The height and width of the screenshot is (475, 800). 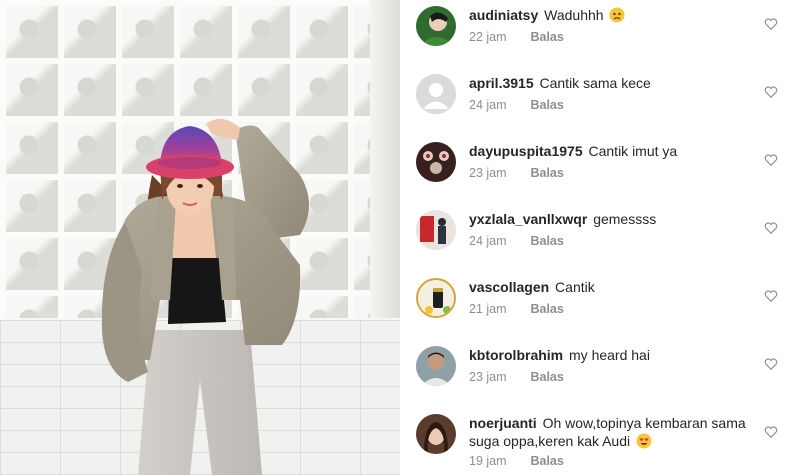 What do you see at coordinates (574, 15) in the screenshot?
I see `comment-text: Waduhhh` at bounding box center [574, 15].